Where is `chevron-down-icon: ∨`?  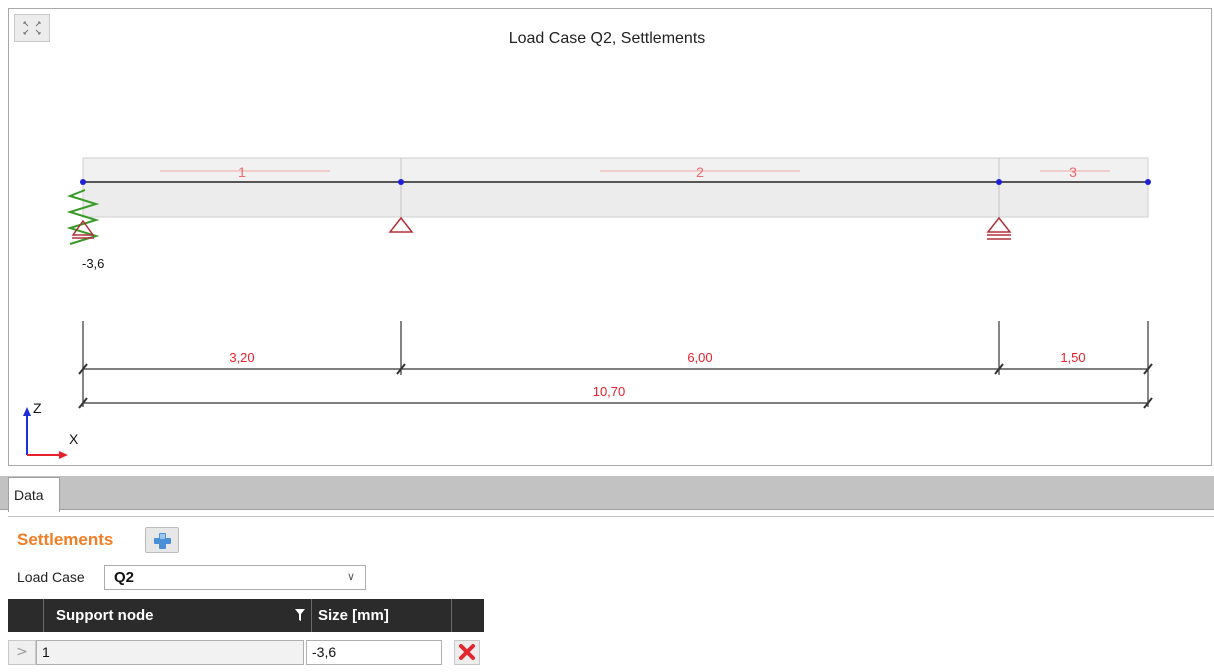
chevron-down-icon: ∨ is located at coordinates (350, 577).